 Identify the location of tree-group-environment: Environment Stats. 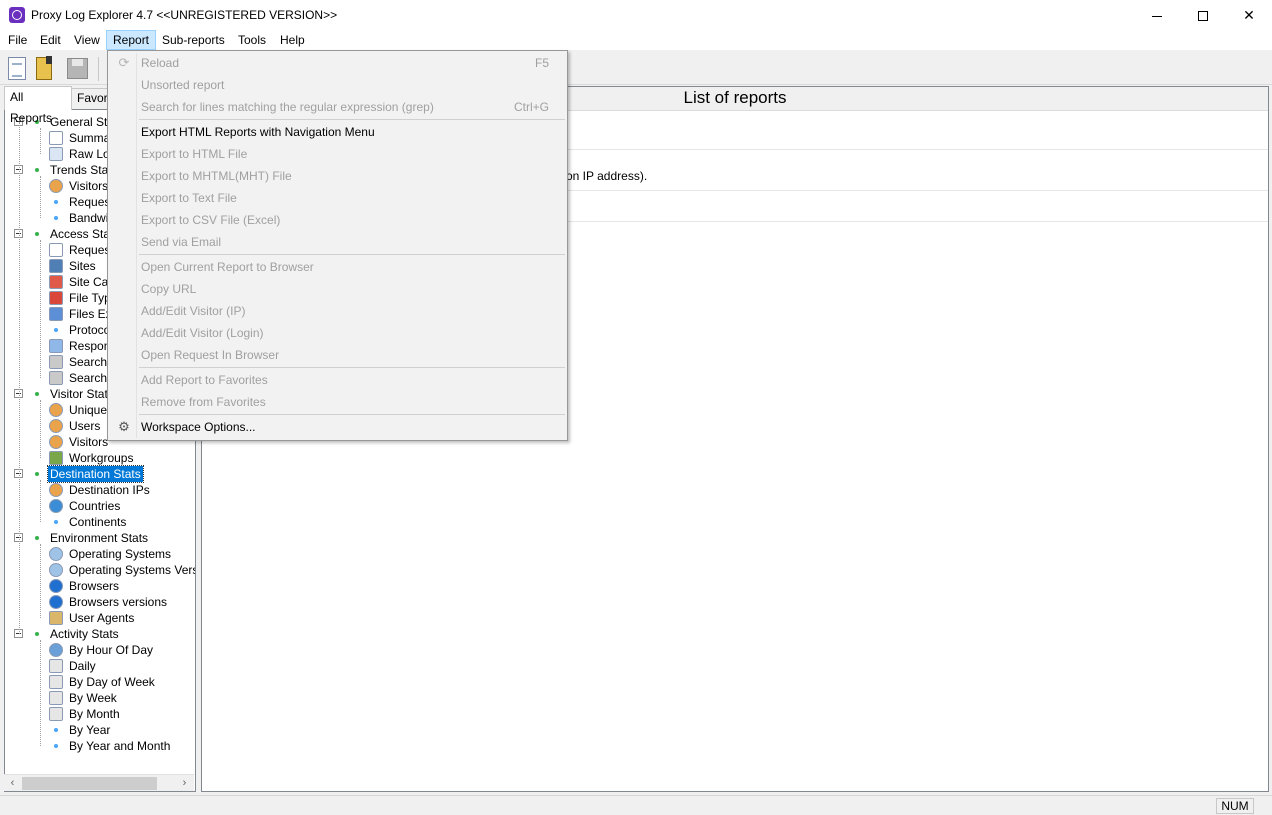
(100, 538).